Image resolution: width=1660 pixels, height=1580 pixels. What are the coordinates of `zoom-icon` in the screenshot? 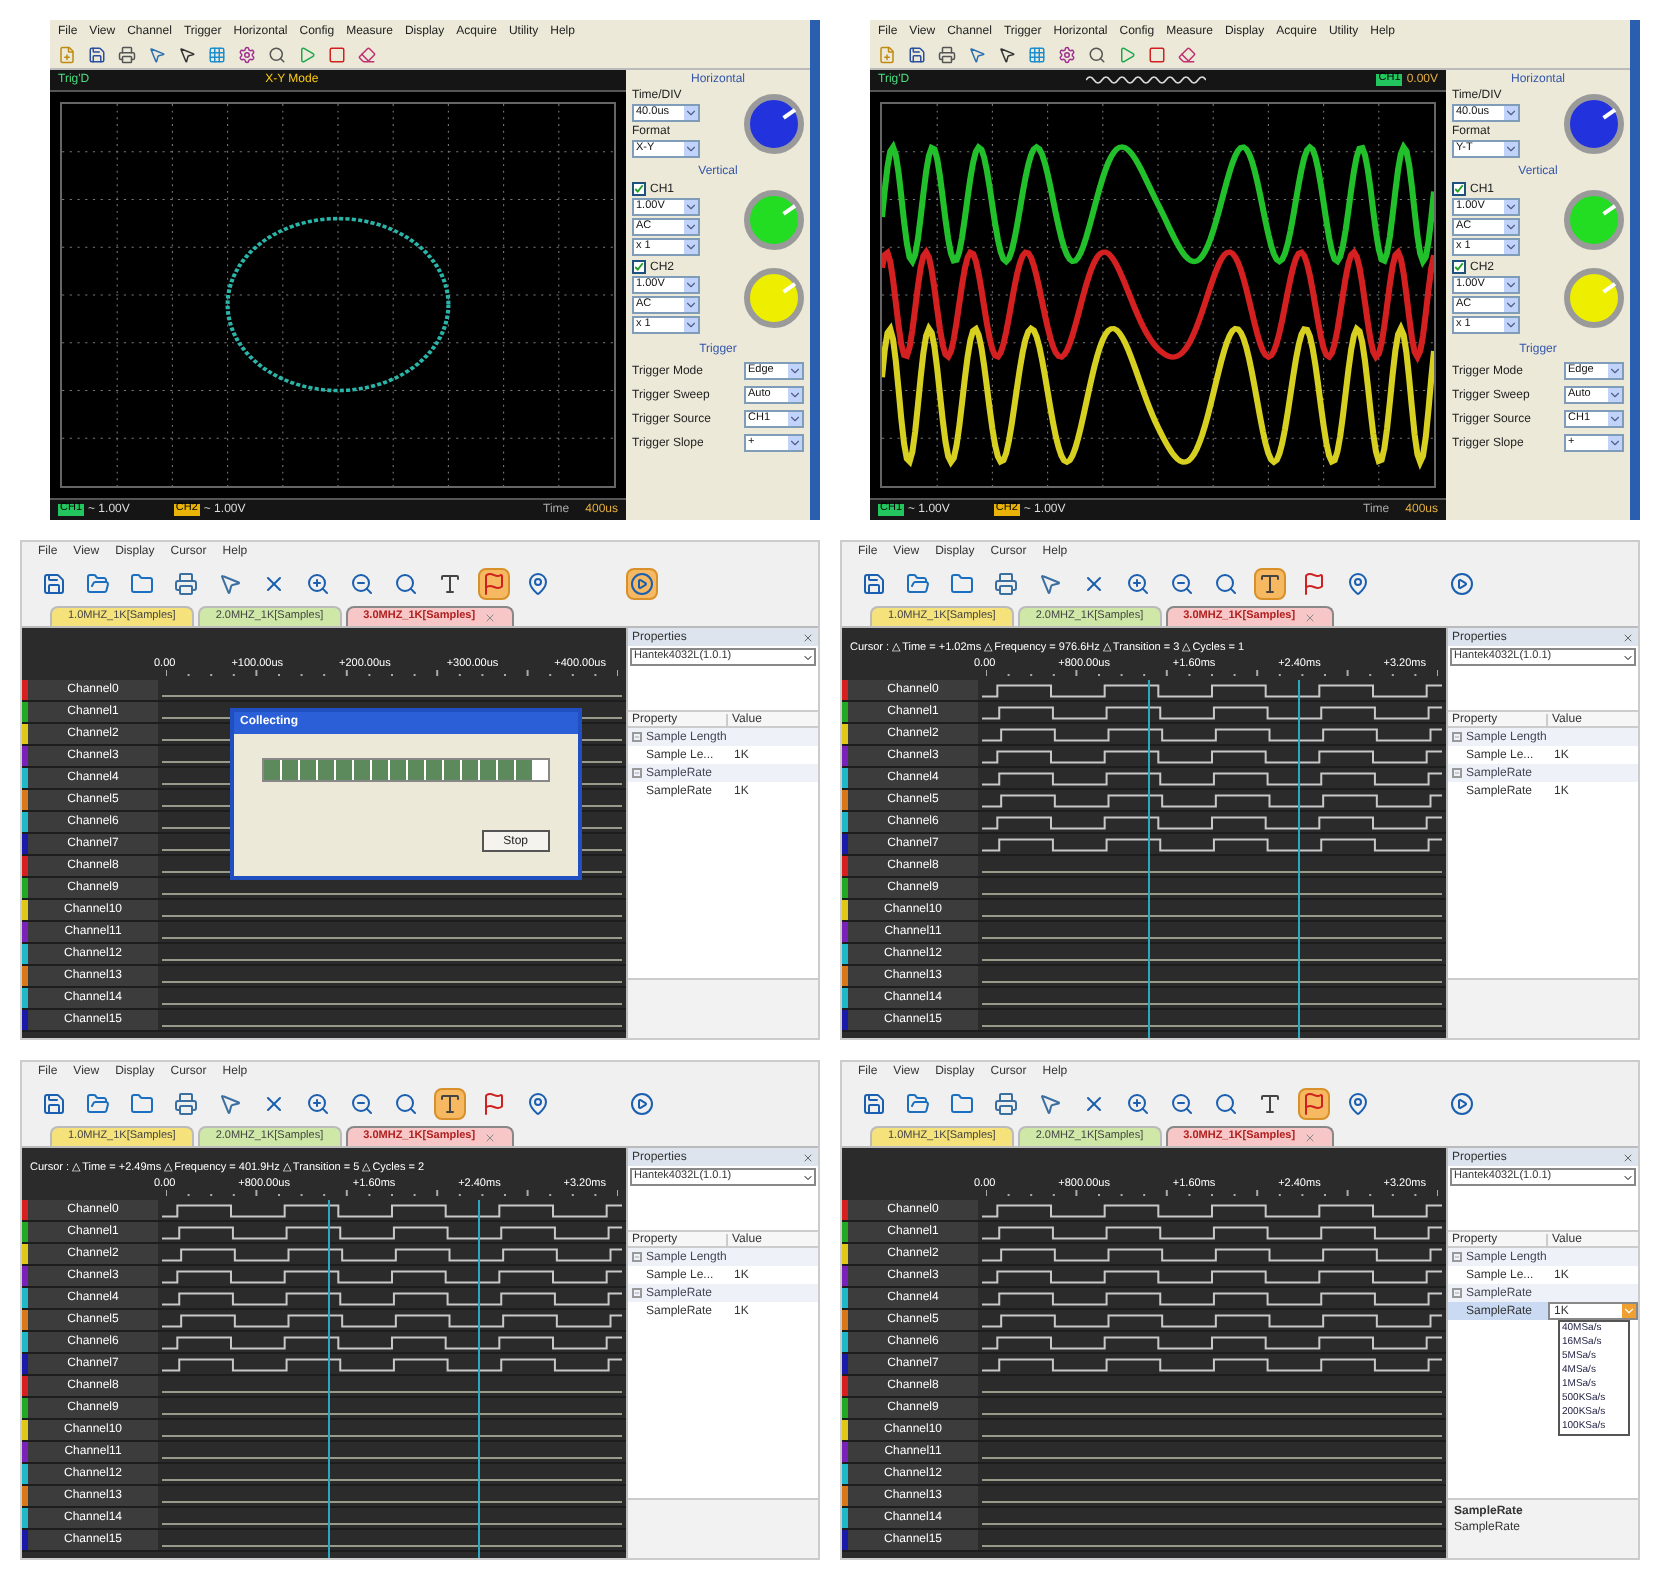 It's located at (406, 1104).